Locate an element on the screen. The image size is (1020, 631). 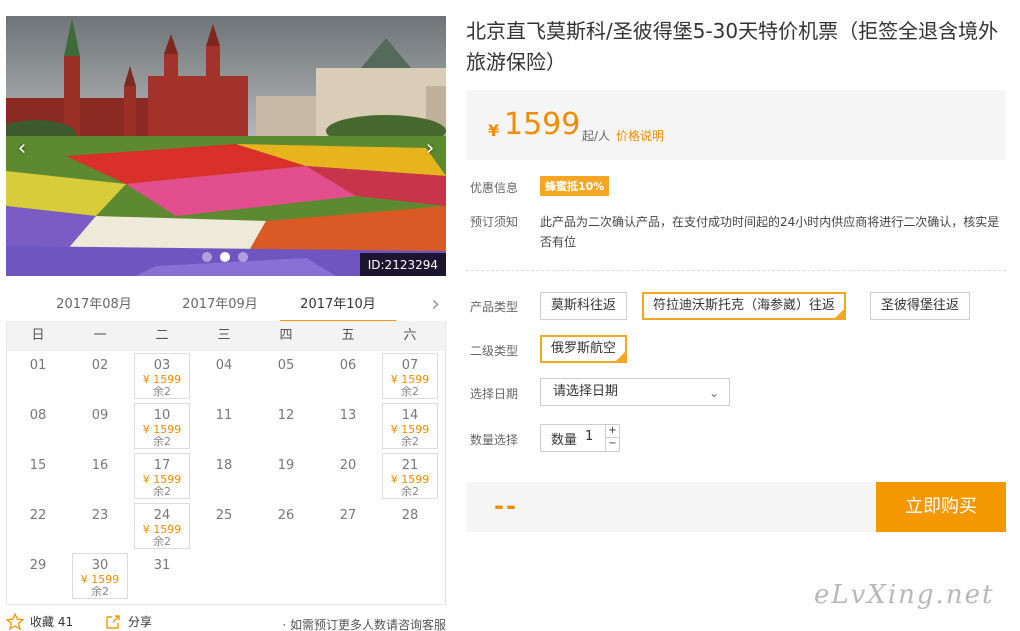
day-number: 13 is located at coordinates (348, 415).